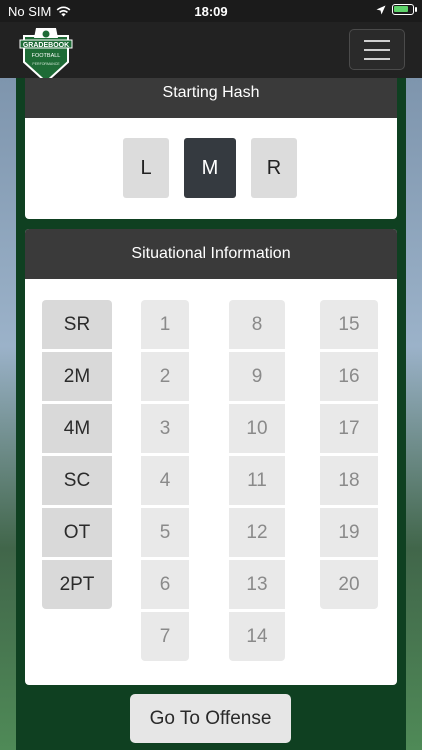 The height and width of the screenshot is (750, 422). I want to click on number-15-button: 15, so click(349, 324).